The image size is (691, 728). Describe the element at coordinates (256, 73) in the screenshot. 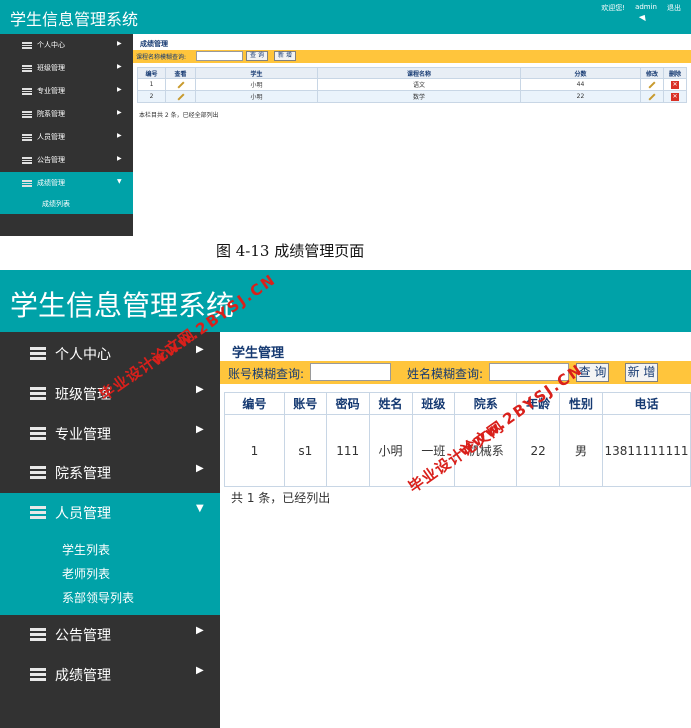

I see `column-header: 学生` at that location.